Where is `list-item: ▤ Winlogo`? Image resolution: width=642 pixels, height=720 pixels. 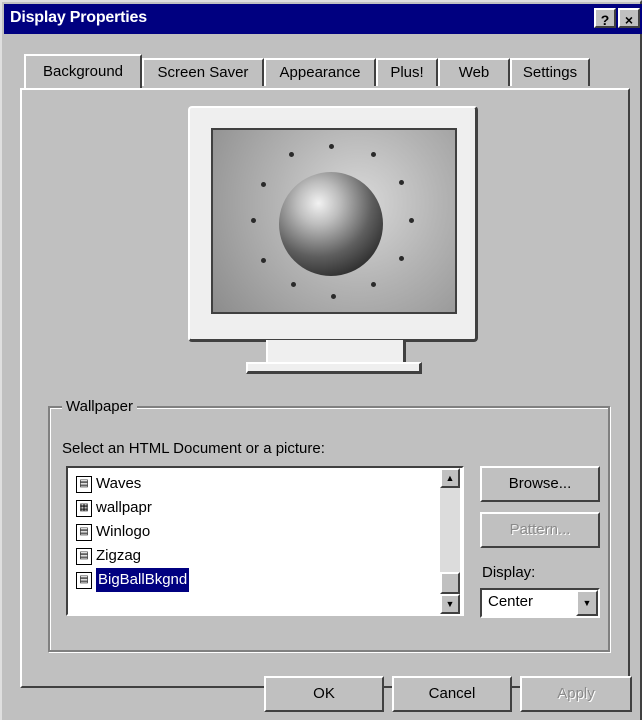 list-item: ▤ Winlogo is located at coordinates (113, 532).